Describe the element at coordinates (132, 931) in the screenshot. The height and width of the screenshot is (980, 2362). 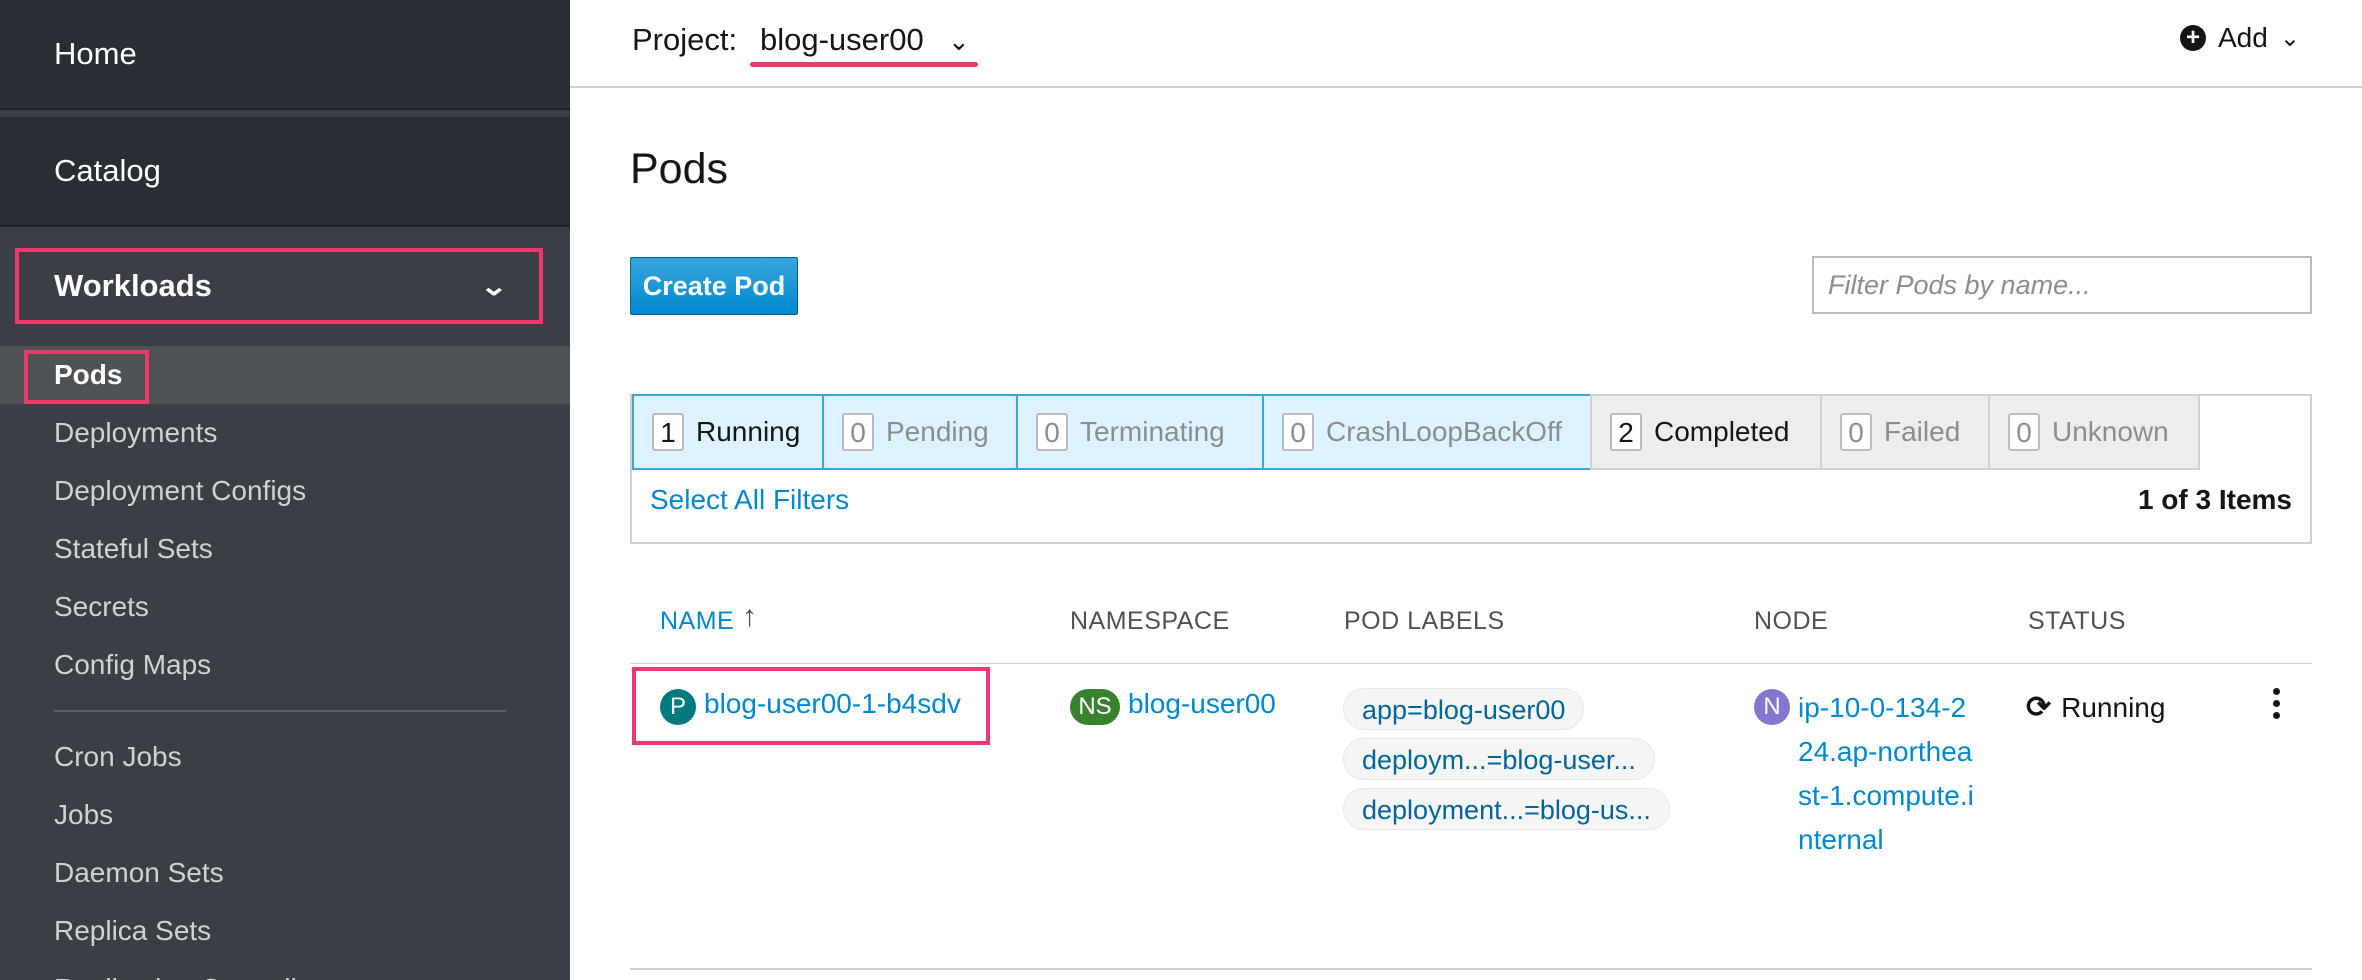
I see `sidebar-item-replica-sets: Replica Sets` at that location.